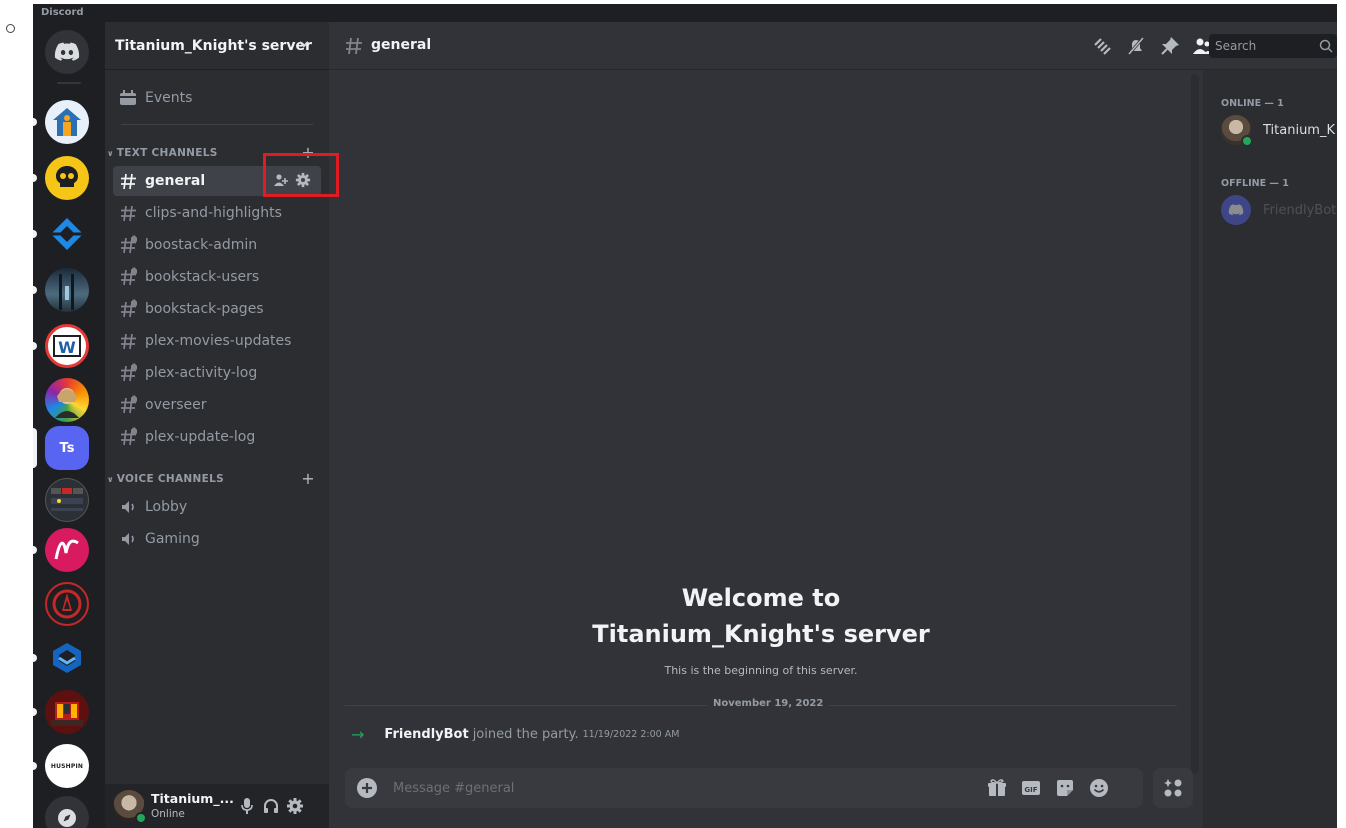  Describe the element at coordinates (1136, 46) in the screenshot. I see `notification-bell-muted-icon` at that location.